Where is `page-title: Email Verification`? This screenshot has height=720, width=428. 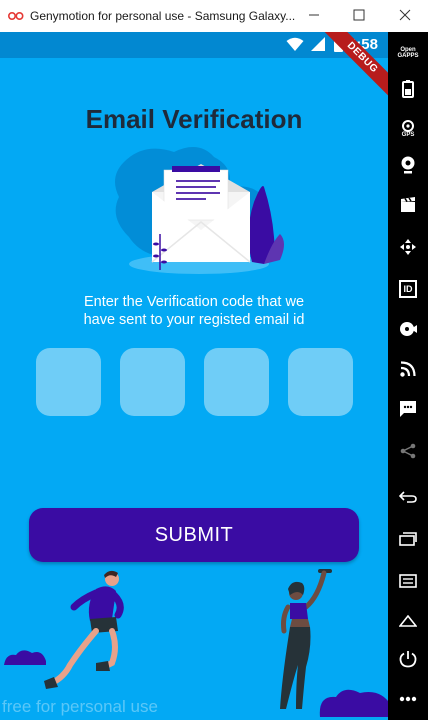 page-title: Email Verification is located at coordinates (194, 119).